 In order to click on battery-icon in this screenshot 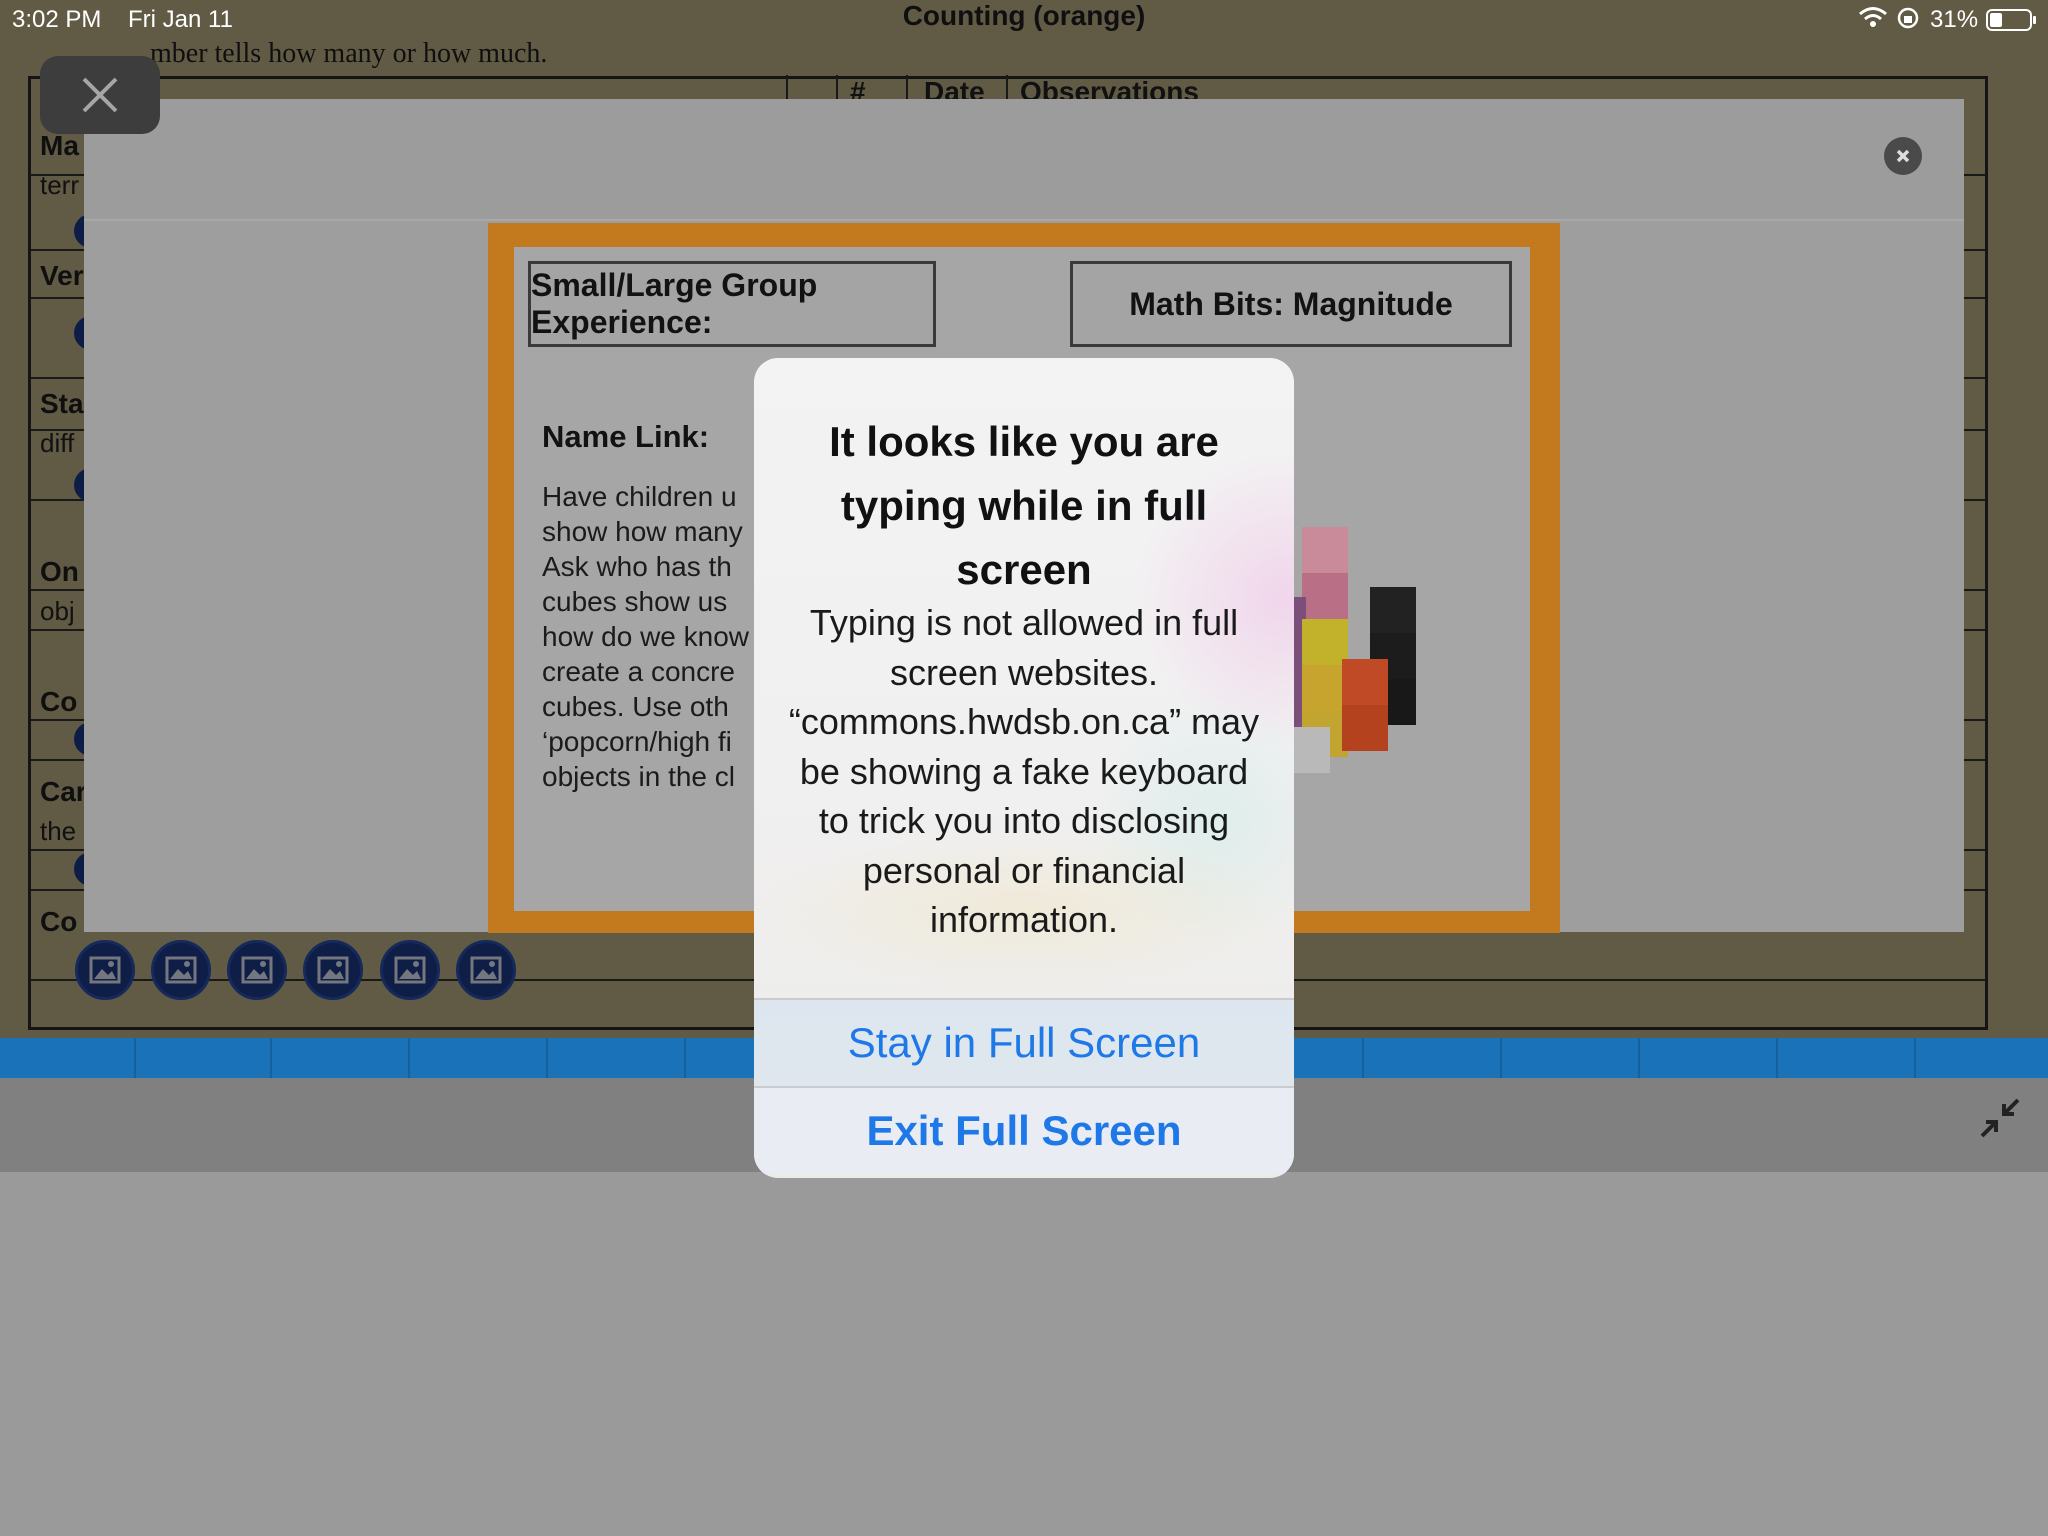, I will do `click(2012, 23)`.